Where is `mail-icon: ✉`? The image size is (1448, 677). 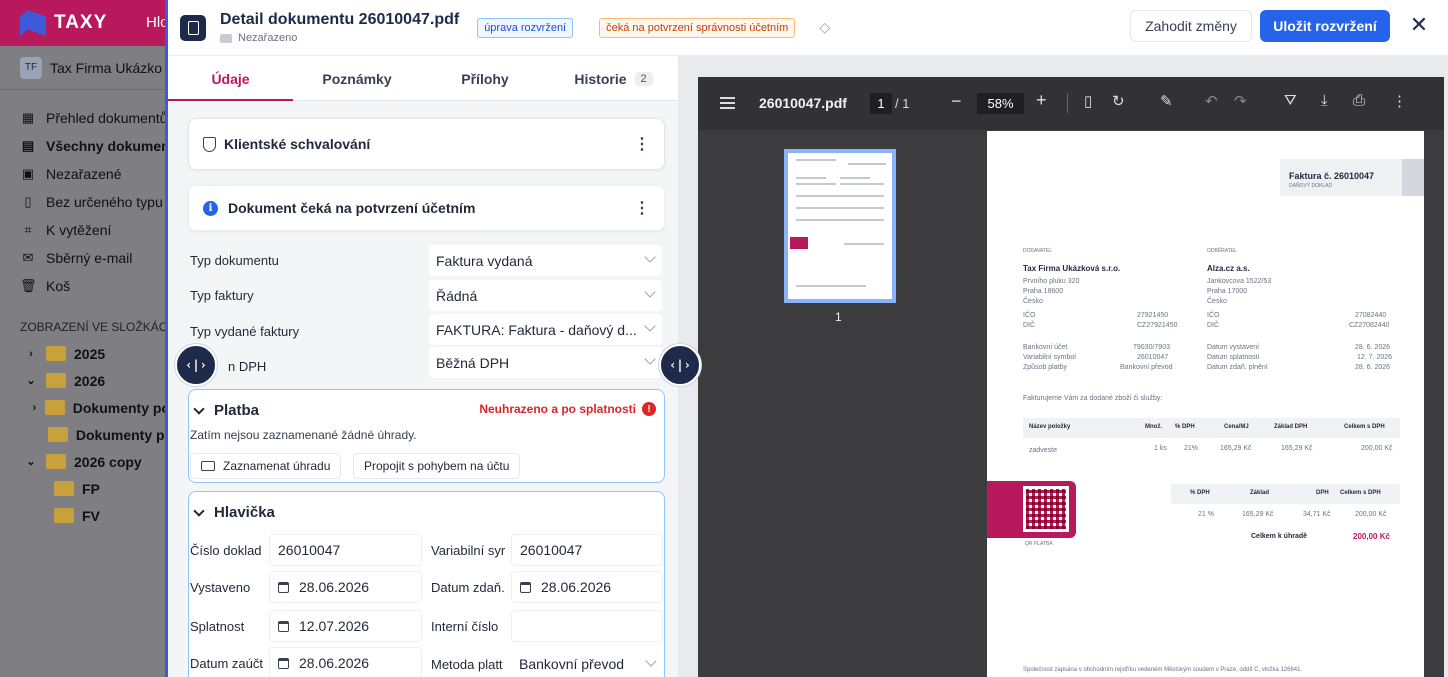 mail-icon: ✉ is located at coordinates (28, 257).